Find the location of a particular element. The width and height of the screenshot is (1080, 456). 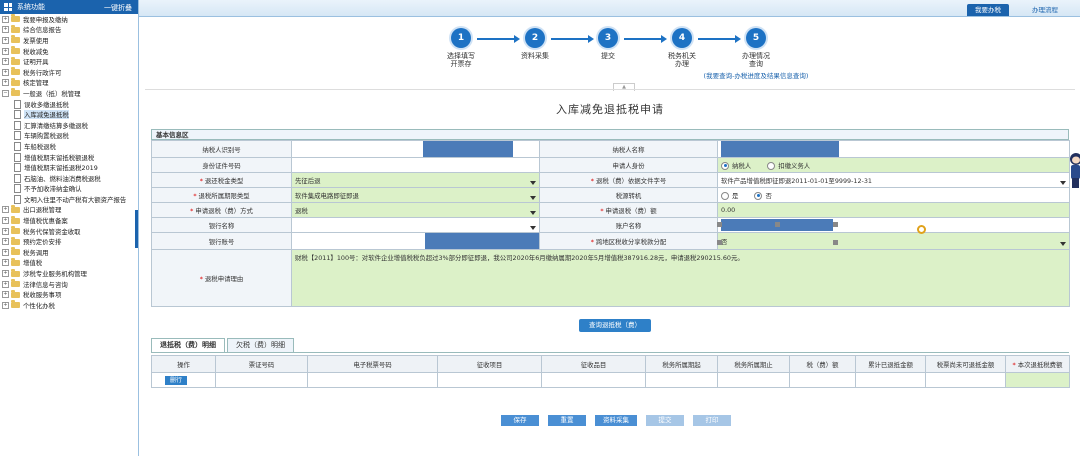

sidebar-item: 增值税期末留抵退税2019 is located at coordinates (69, 167).